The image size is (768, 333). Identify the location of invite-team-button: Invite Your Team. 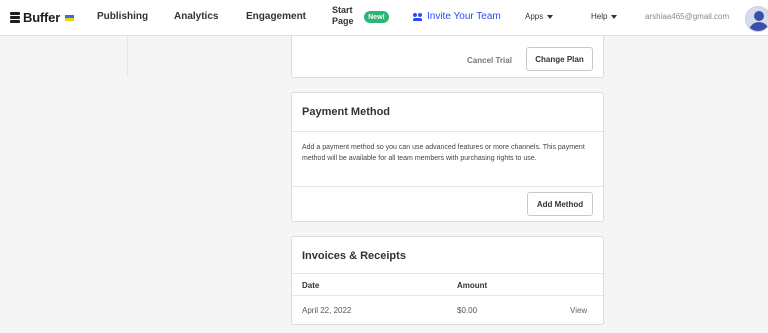
(457, 16).